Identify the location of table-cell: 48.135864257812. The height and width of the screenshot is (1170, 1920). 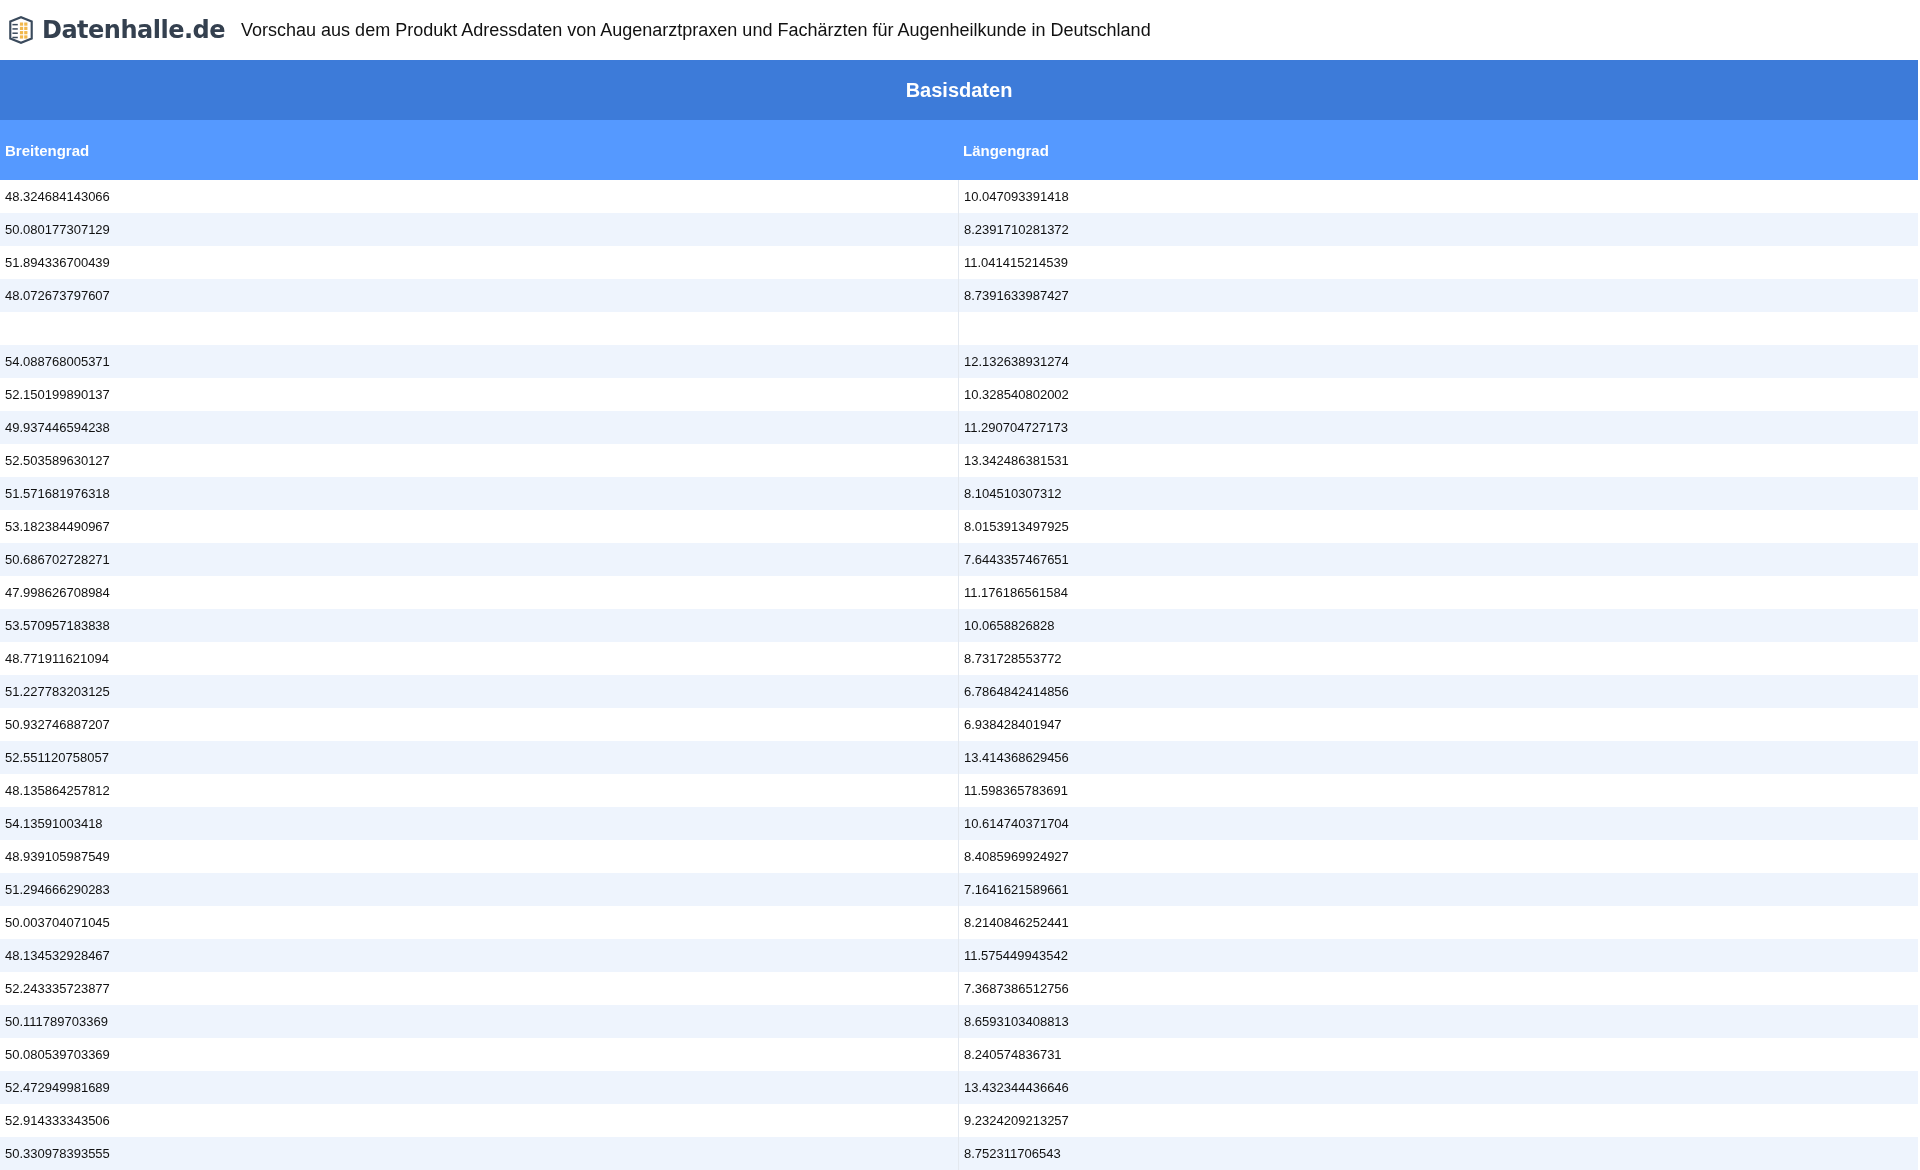
(57, 790).